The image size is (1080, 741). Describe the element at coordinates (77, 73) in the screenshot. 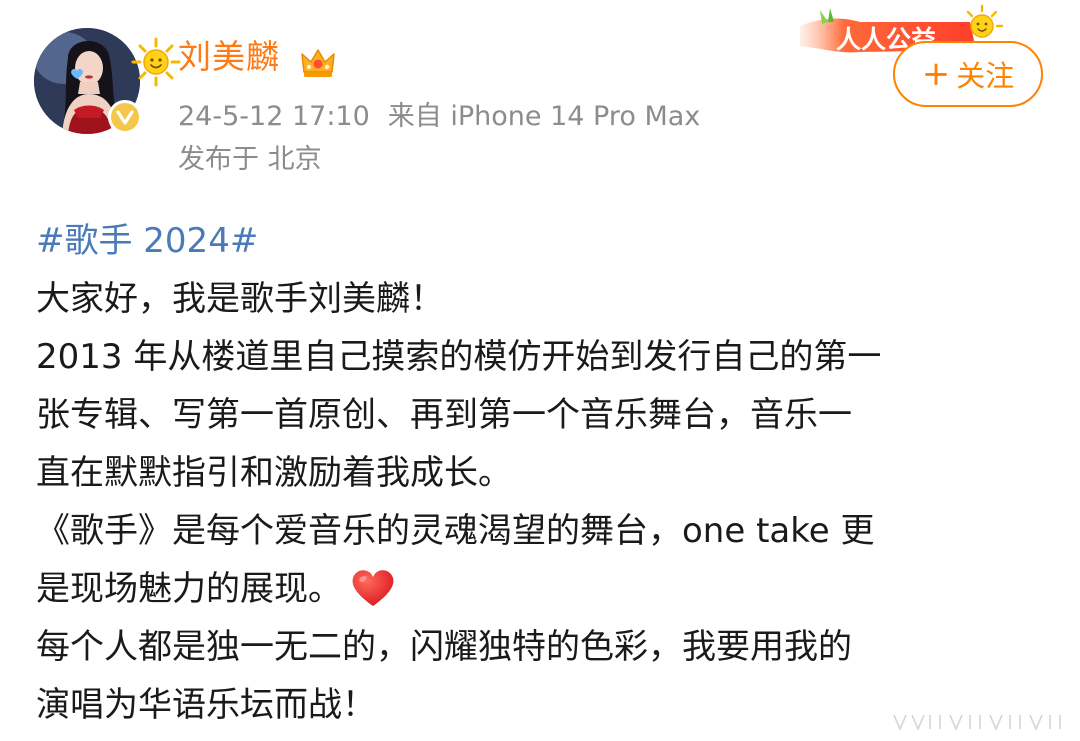

I see `small-heart-icon` at that location.